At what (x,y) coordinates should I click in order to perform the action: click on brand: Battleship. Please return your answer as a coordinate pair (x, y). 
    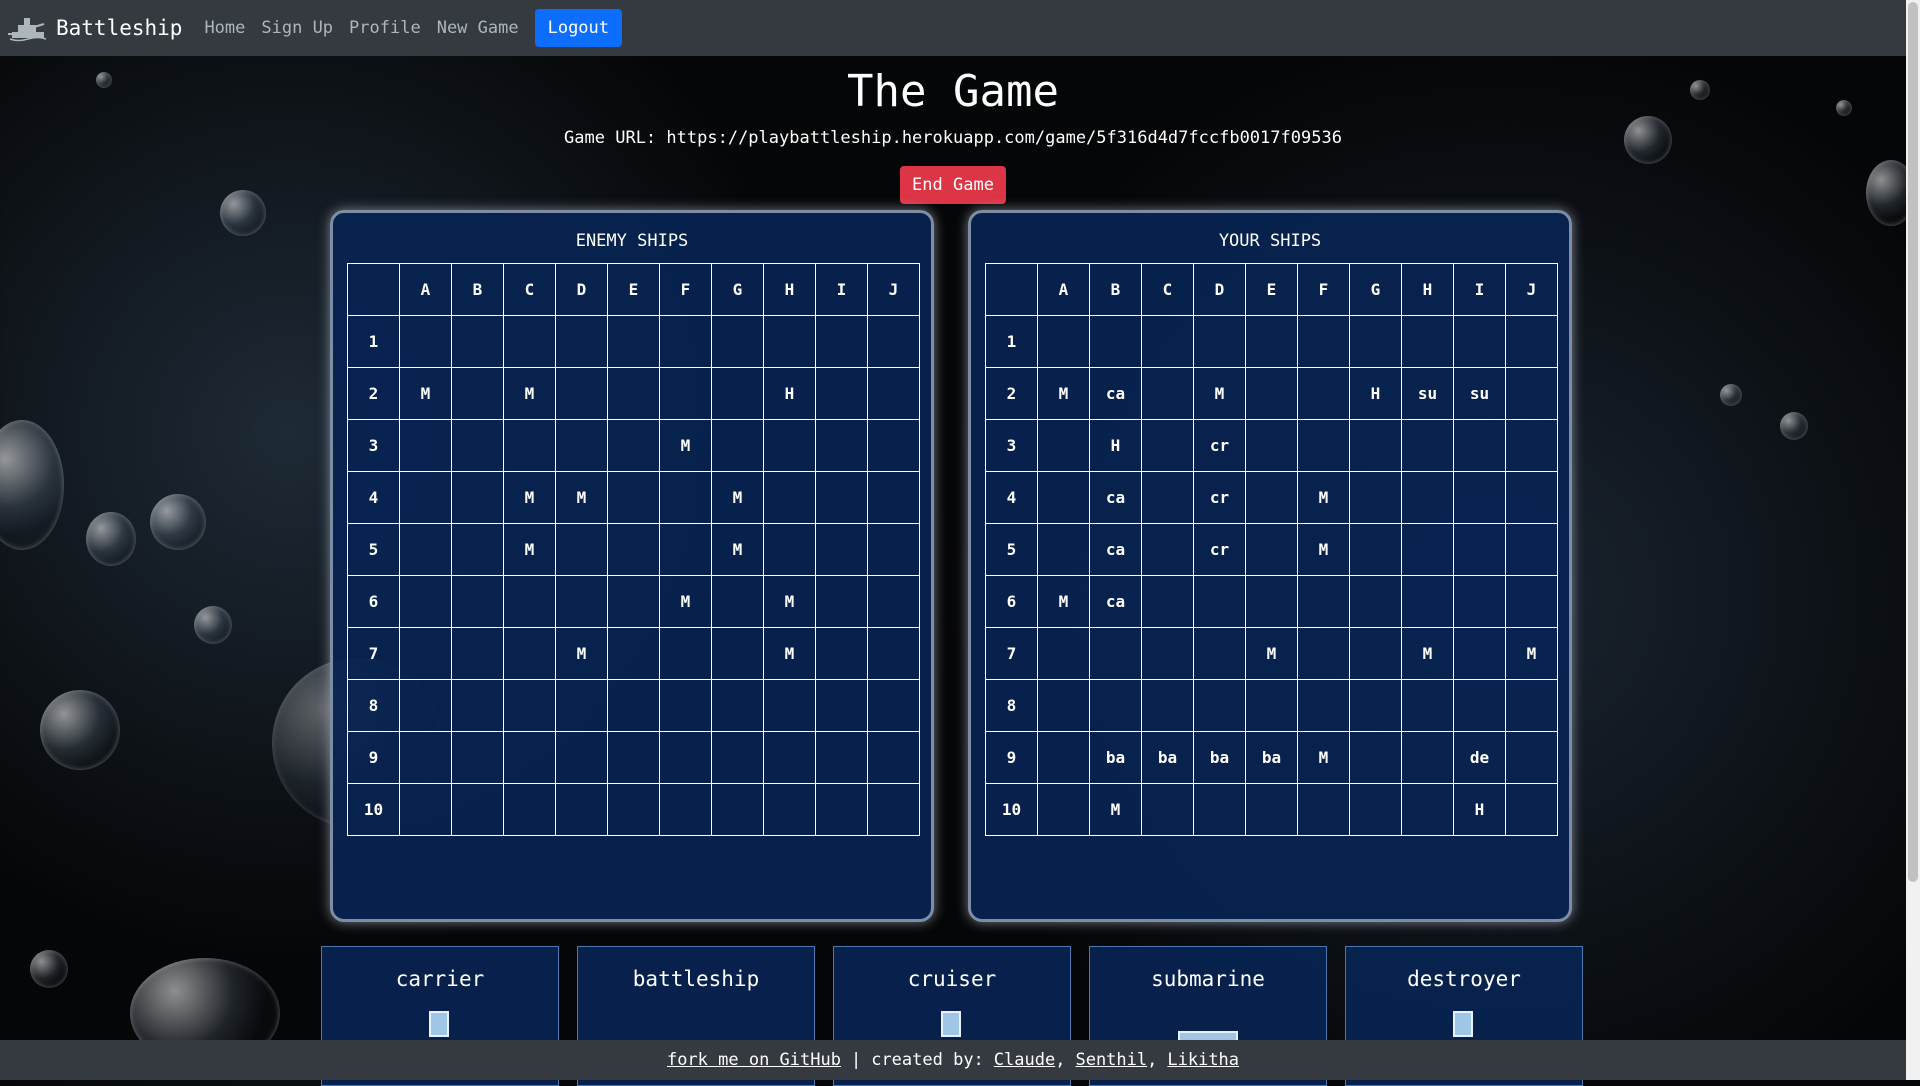
    Looking at the image, I should click on (95, 28).